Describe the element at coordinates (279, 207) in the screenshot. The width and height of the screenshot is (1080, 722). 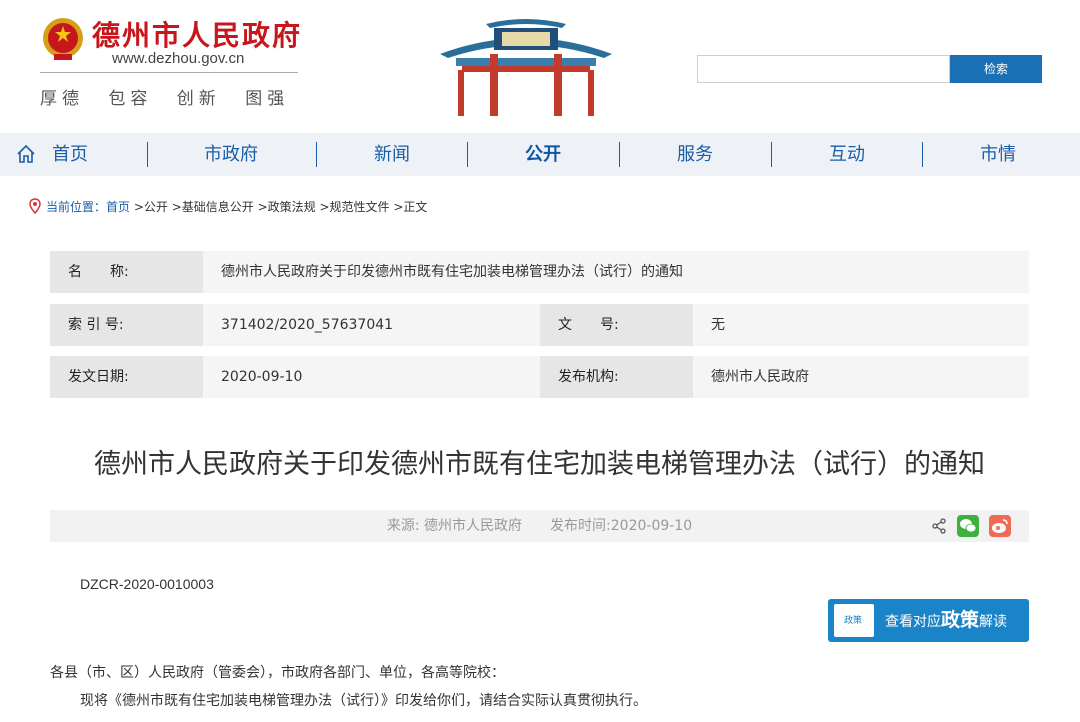
I see `breadcrumb-trail: >公开 >基础信息公开 >政策法规 >规范性文件 >正文` at that location.